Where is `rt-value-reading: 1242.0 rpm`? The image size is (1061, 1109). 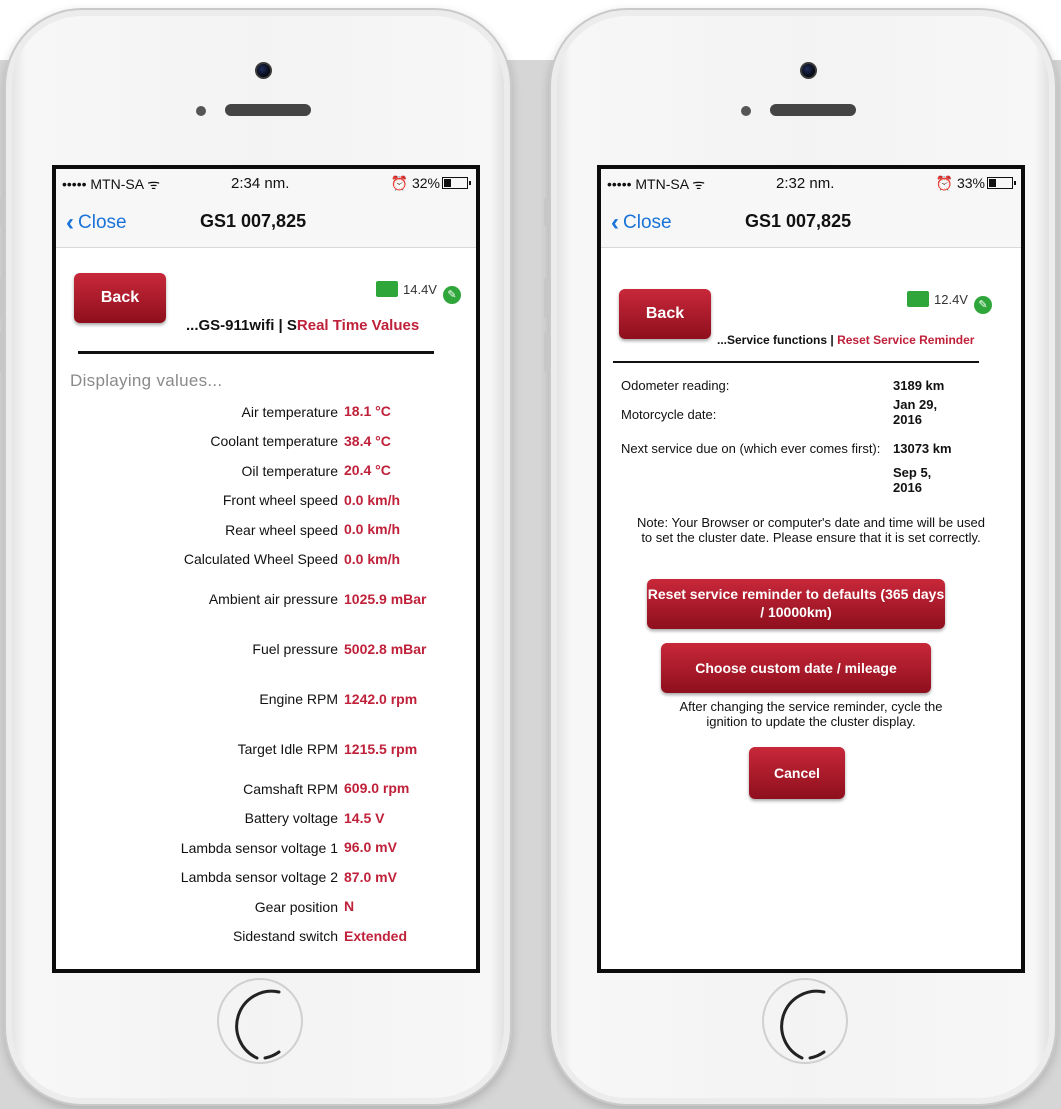
rt-value-reading: 1242.0 rpm is located at coordinates (381, 698).